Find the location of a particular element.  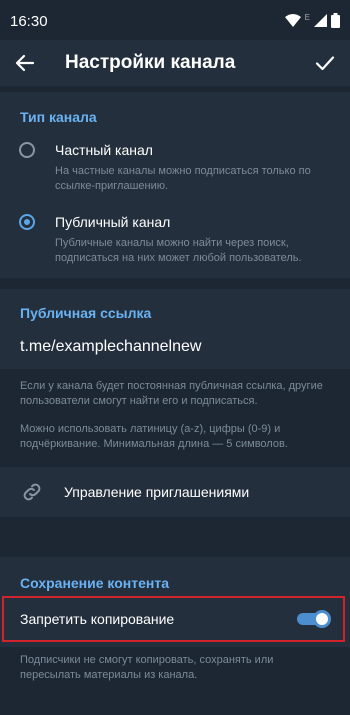

wifi-icon is located at coordinates (292, 20).